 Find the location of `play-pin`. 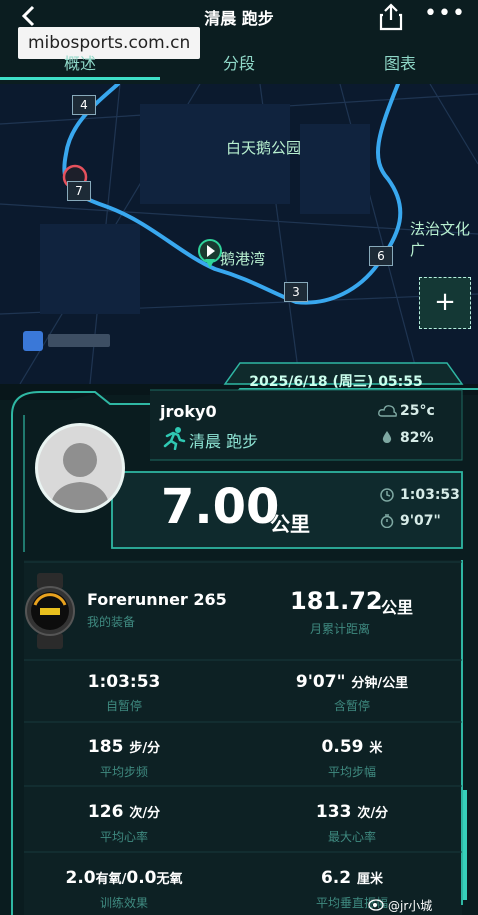

play-pin is located at coordinates (210, 254).